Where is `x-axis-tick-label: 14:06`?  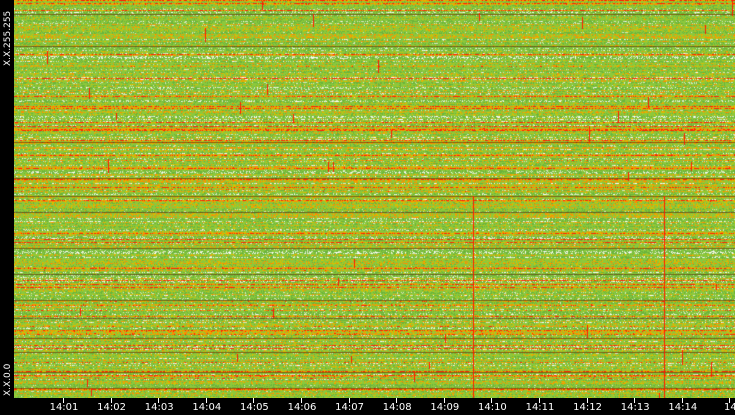
x-axis-tick-label: 14:06 is located at coordinates (302, 407).